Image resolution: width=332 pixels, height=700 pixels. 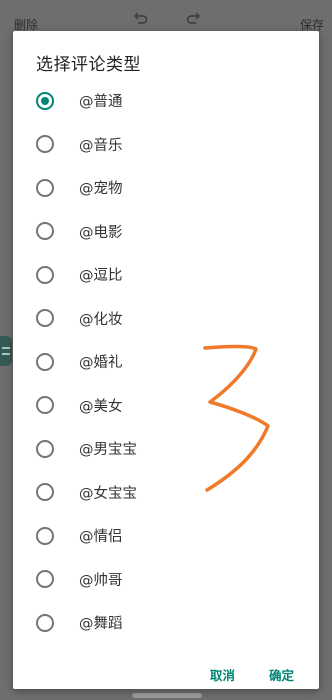 What do you see at coordinates (166, 275) in the screenshot?
I see `option-item: @逗比` at bounding box center [166, 275].